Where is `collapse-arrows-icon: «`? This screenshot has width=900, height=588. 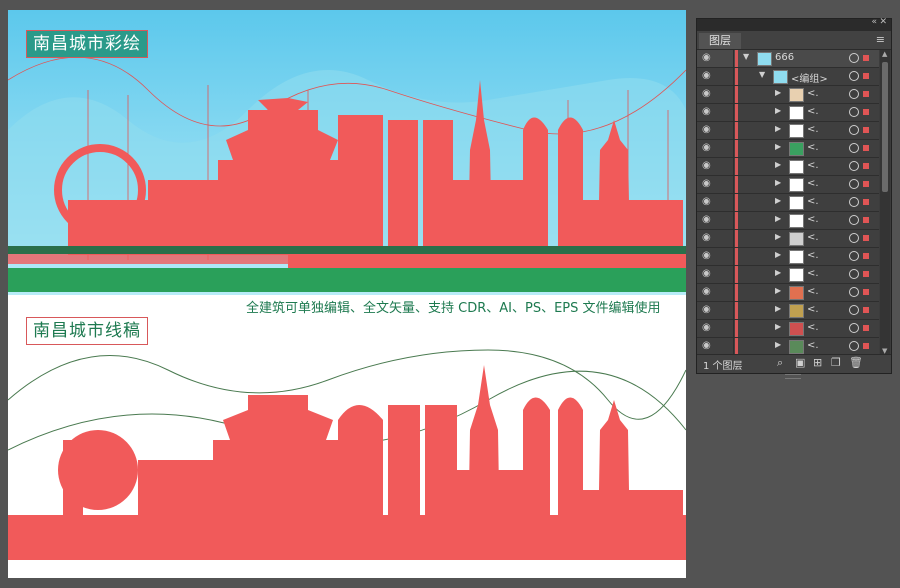
collapse-arrows-icon: « is located at coordinates (874, 22).